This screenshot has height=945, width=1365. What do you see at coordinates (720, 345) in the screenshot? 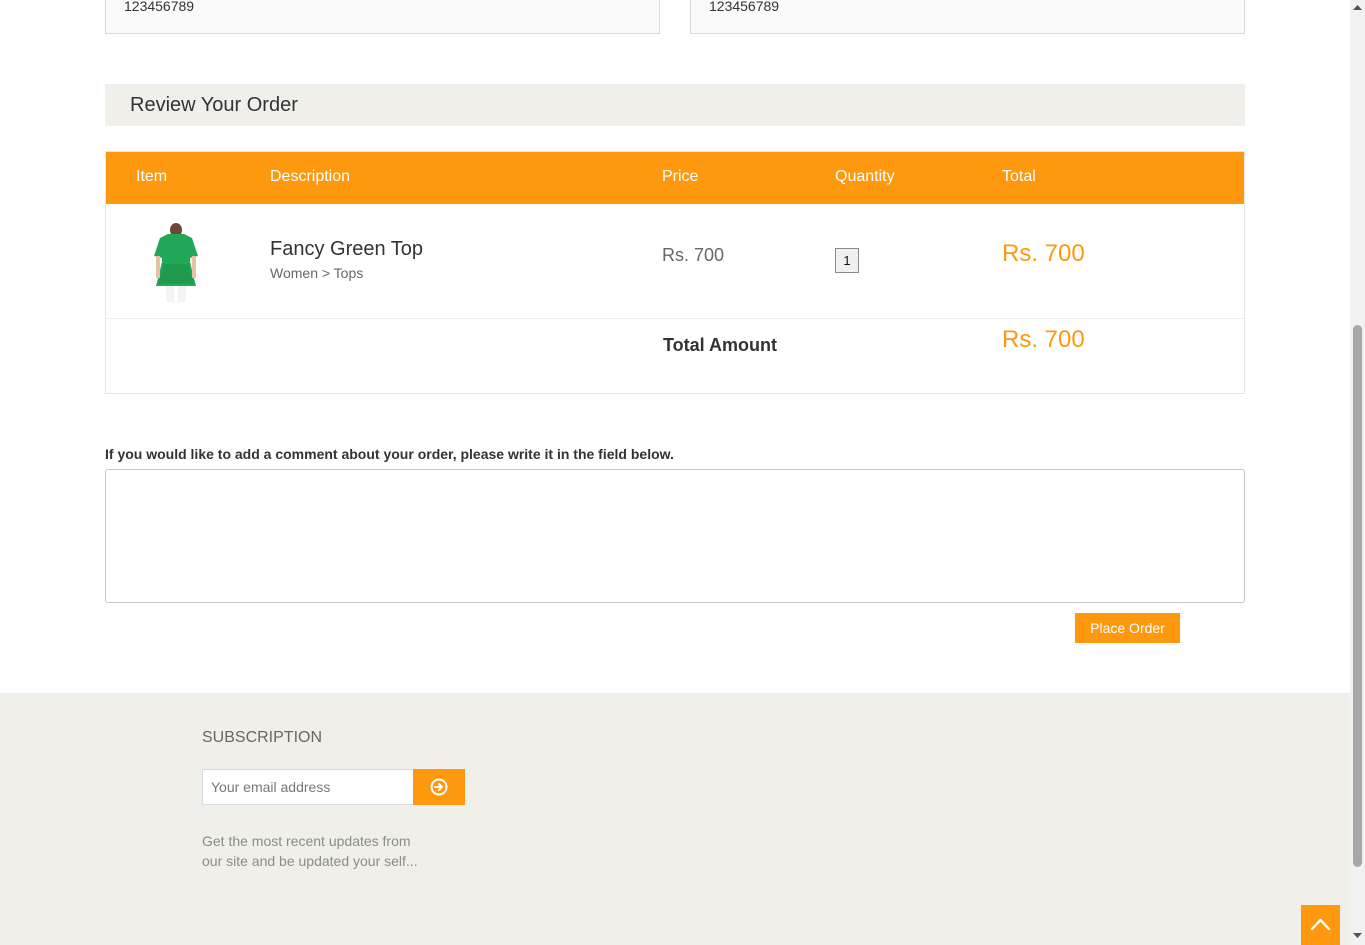
I see `total-amount-label: Total Amount` at bounding box center [720, 345].